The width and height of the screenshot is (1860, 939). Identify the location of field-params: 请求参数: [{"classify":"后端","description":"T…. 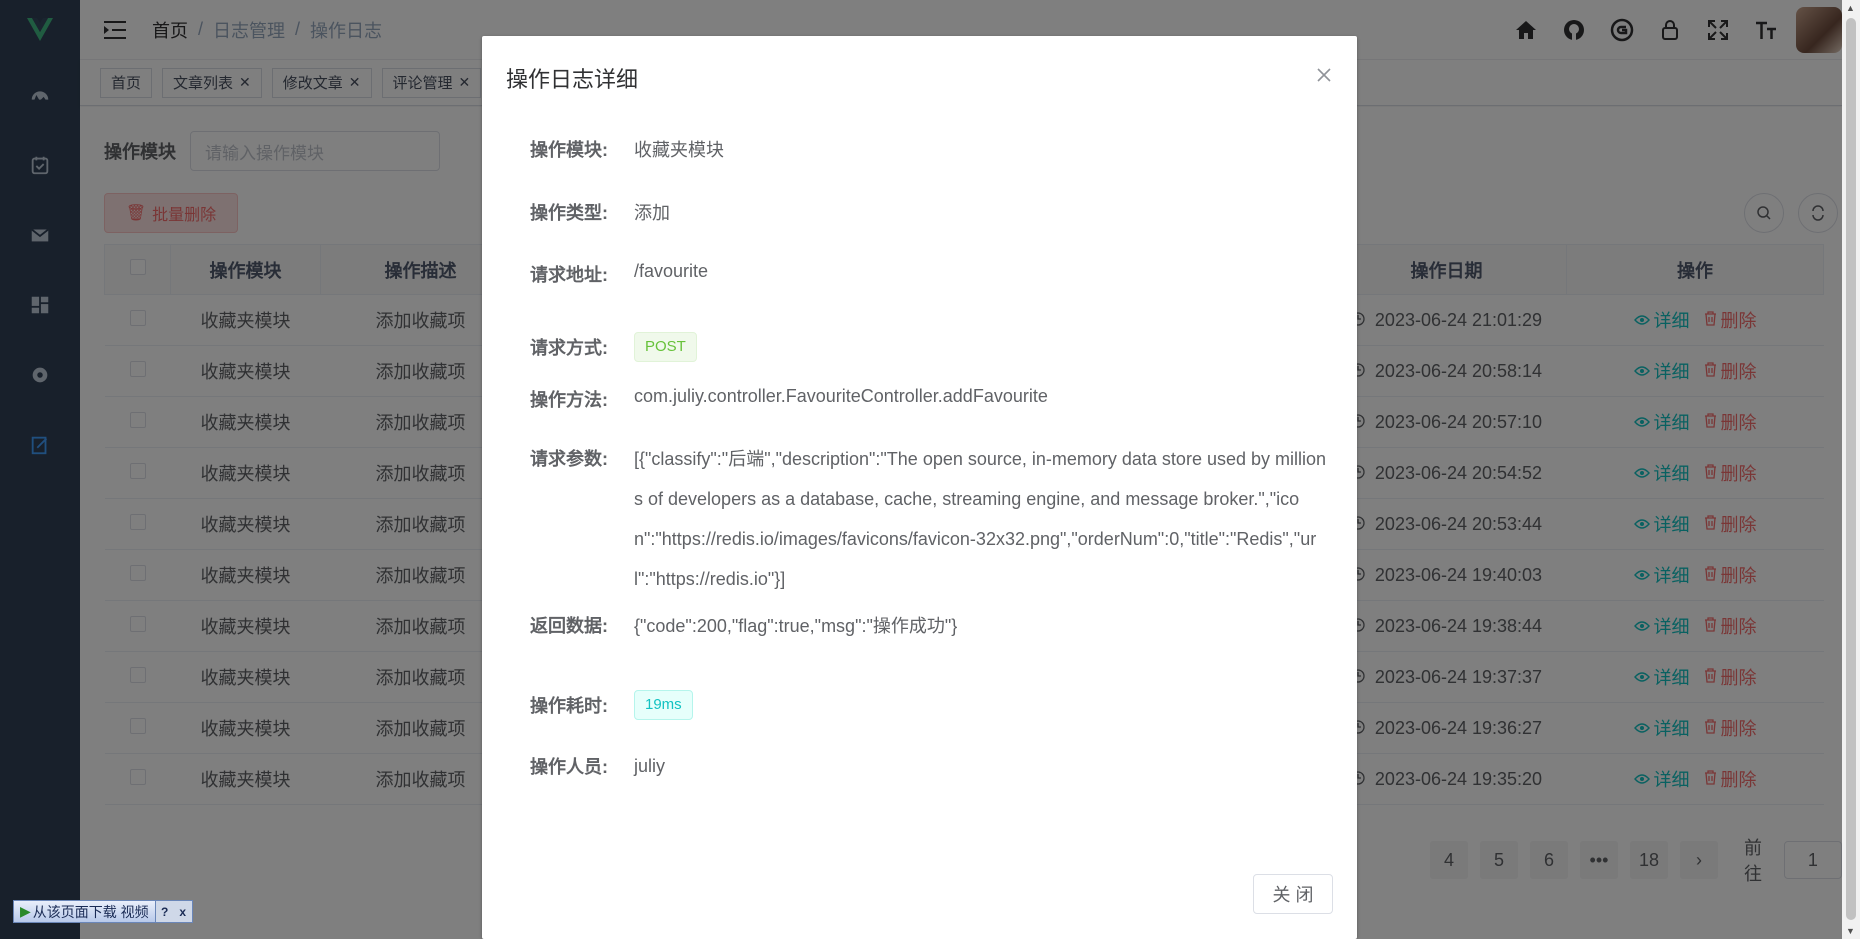
(929, 530).